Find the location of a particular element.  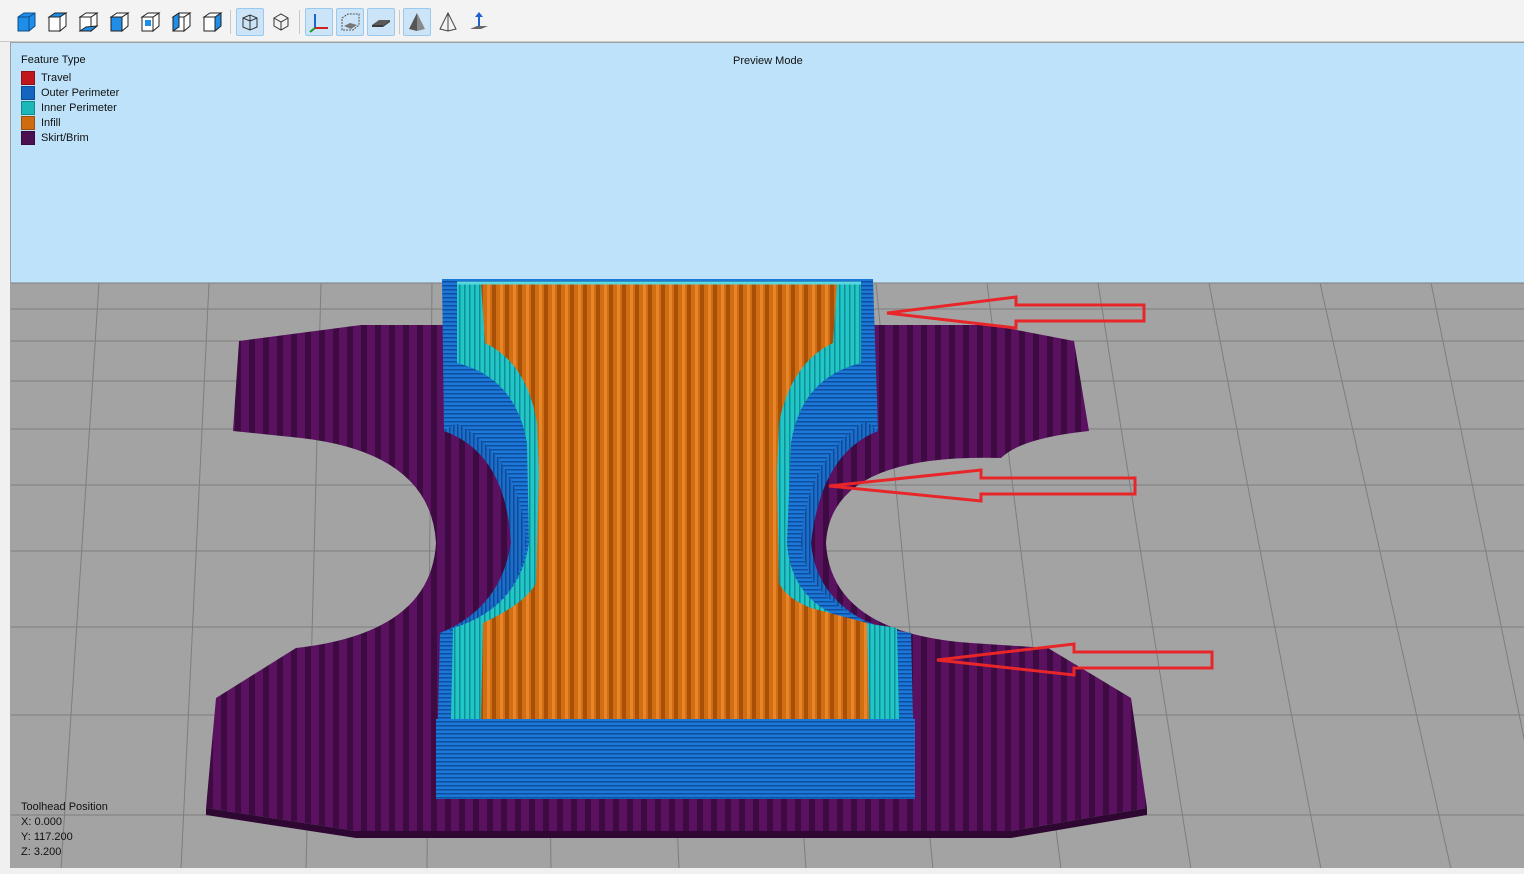

view-iso-icon is located at coordinates (26, 22).